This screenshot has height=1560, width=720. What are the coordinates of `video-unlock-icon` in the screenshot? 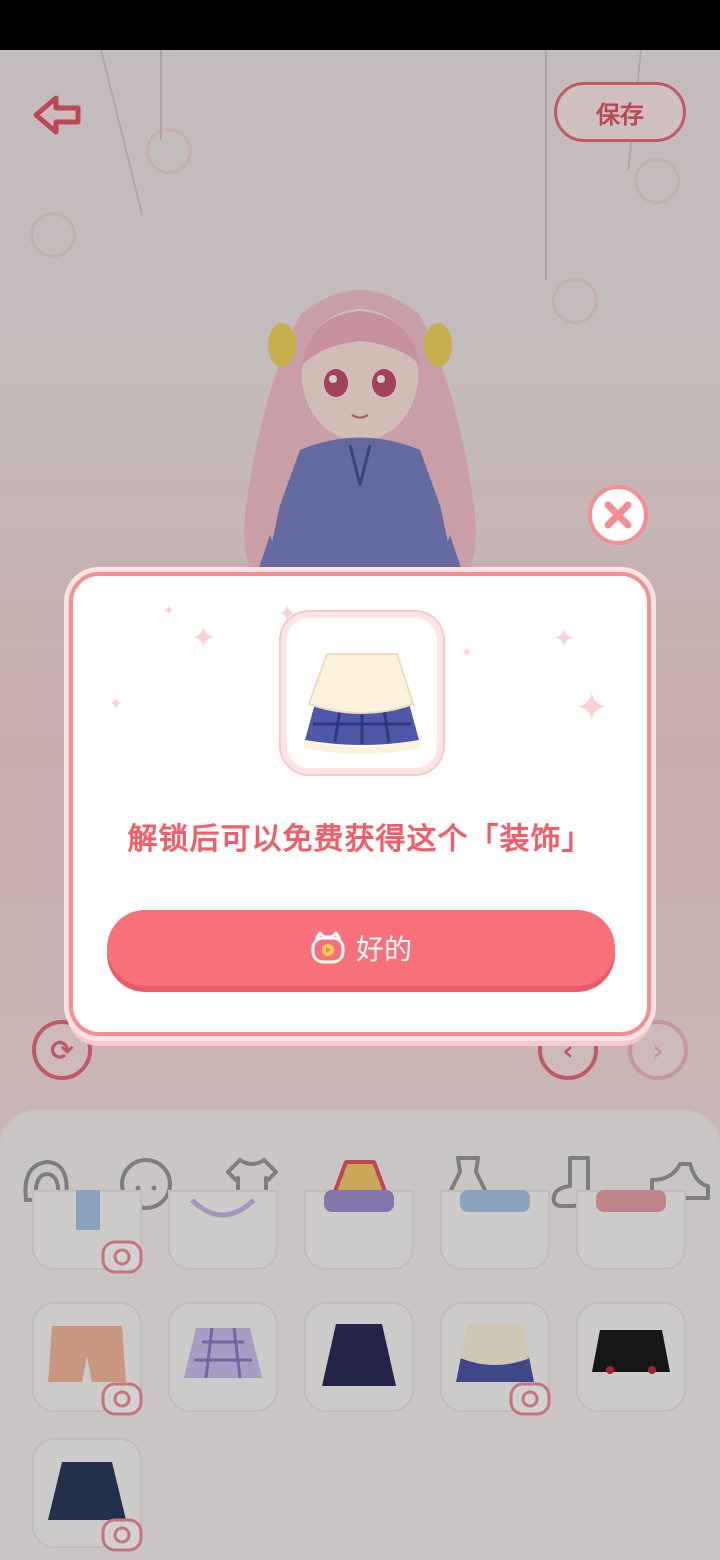 It's located at (328, 947).